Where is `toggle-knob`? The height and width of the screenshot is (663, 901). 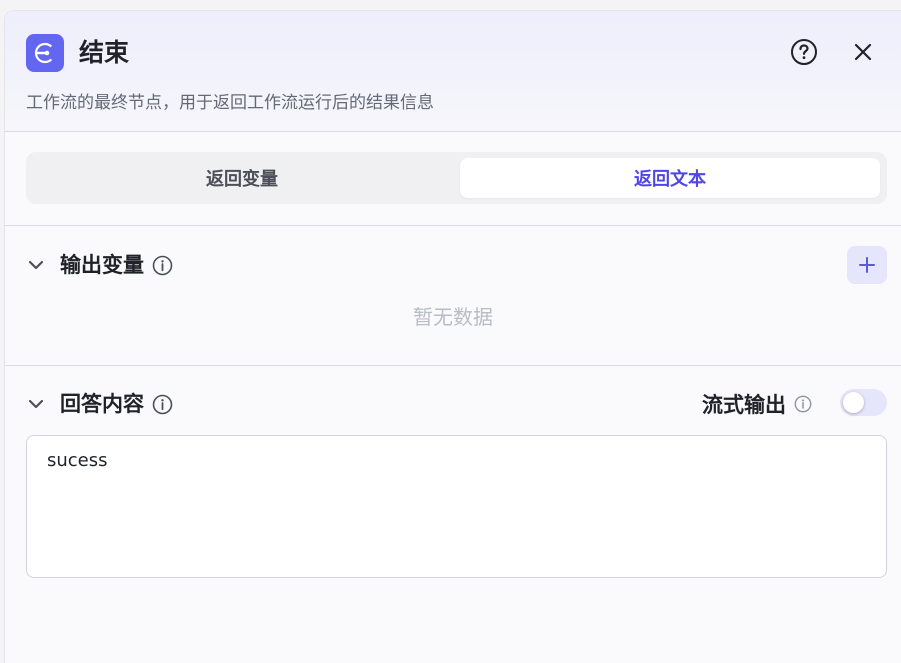
toggle-knob is located at coordinates (853, 402).